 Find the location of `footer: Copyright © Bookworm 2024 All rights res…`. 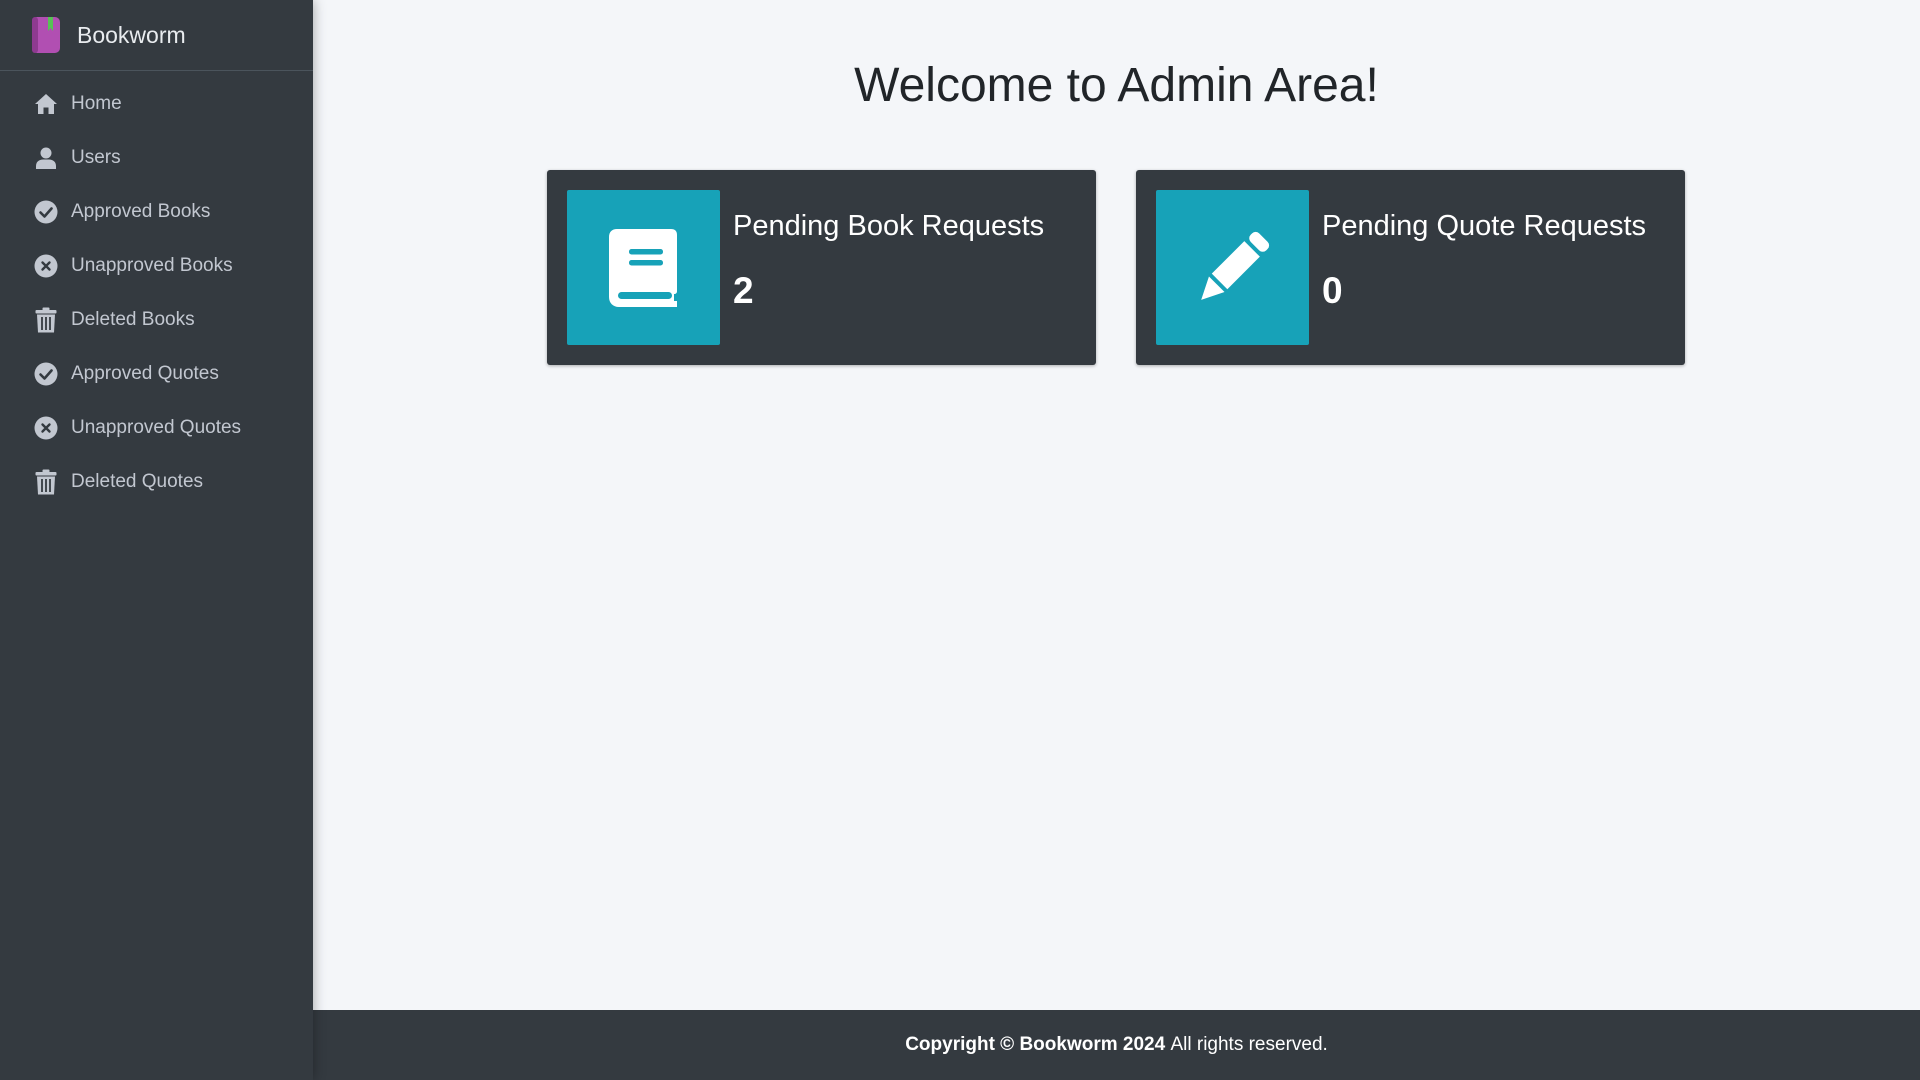

footer: Copyright © Bookworm 2024 All rights res… is located at coordinates (1116, 1045).